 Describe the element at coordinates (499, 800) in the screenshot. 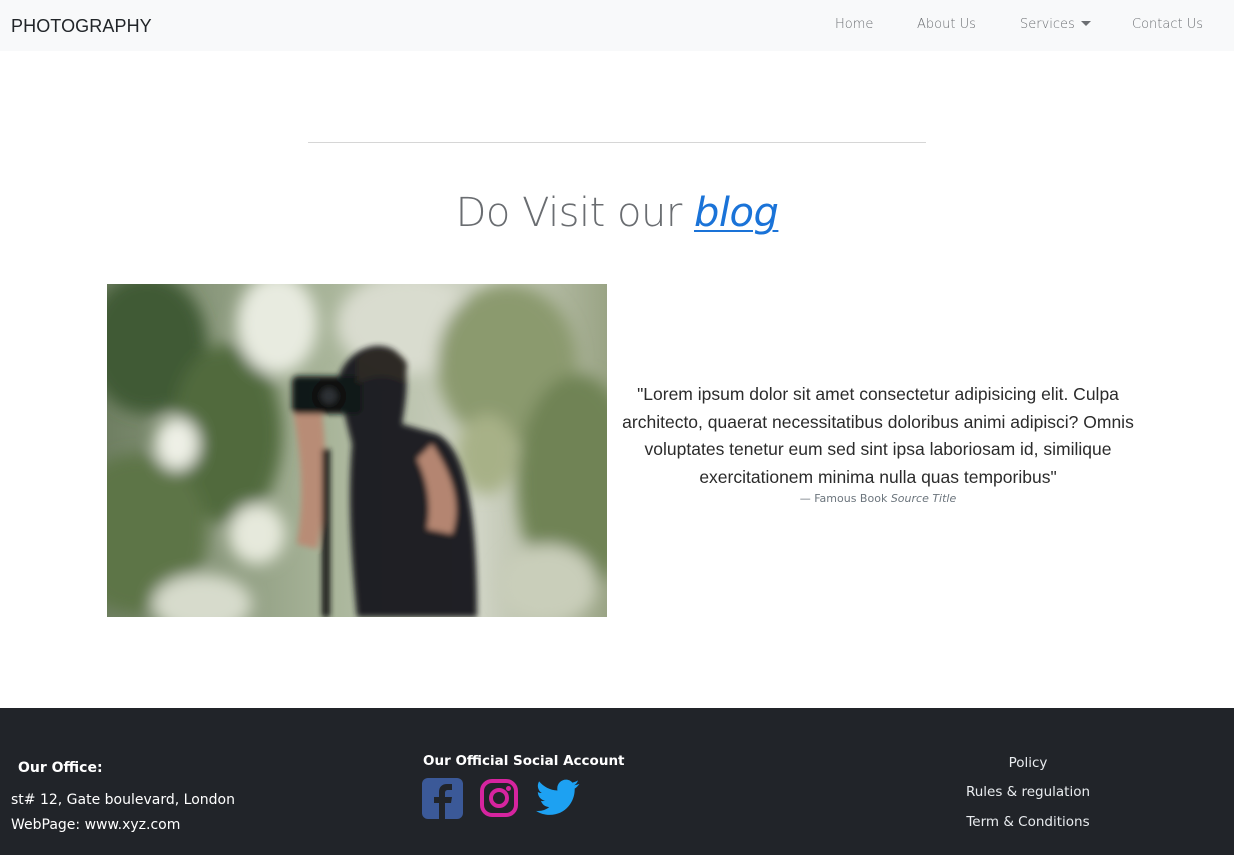

I see `instagram-icon` at that location.